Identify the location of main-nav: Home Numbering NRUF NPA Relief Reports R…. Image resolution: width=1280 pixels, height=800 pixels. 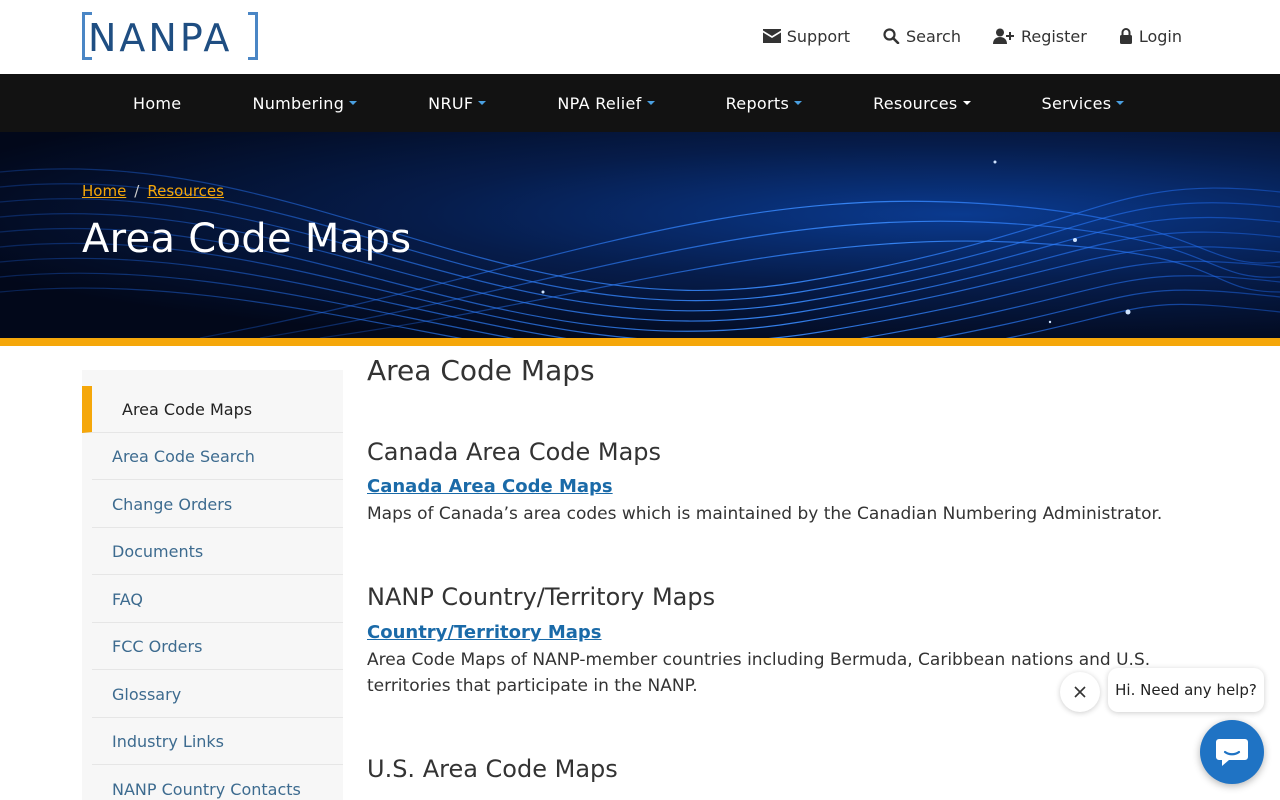
(640, 103).